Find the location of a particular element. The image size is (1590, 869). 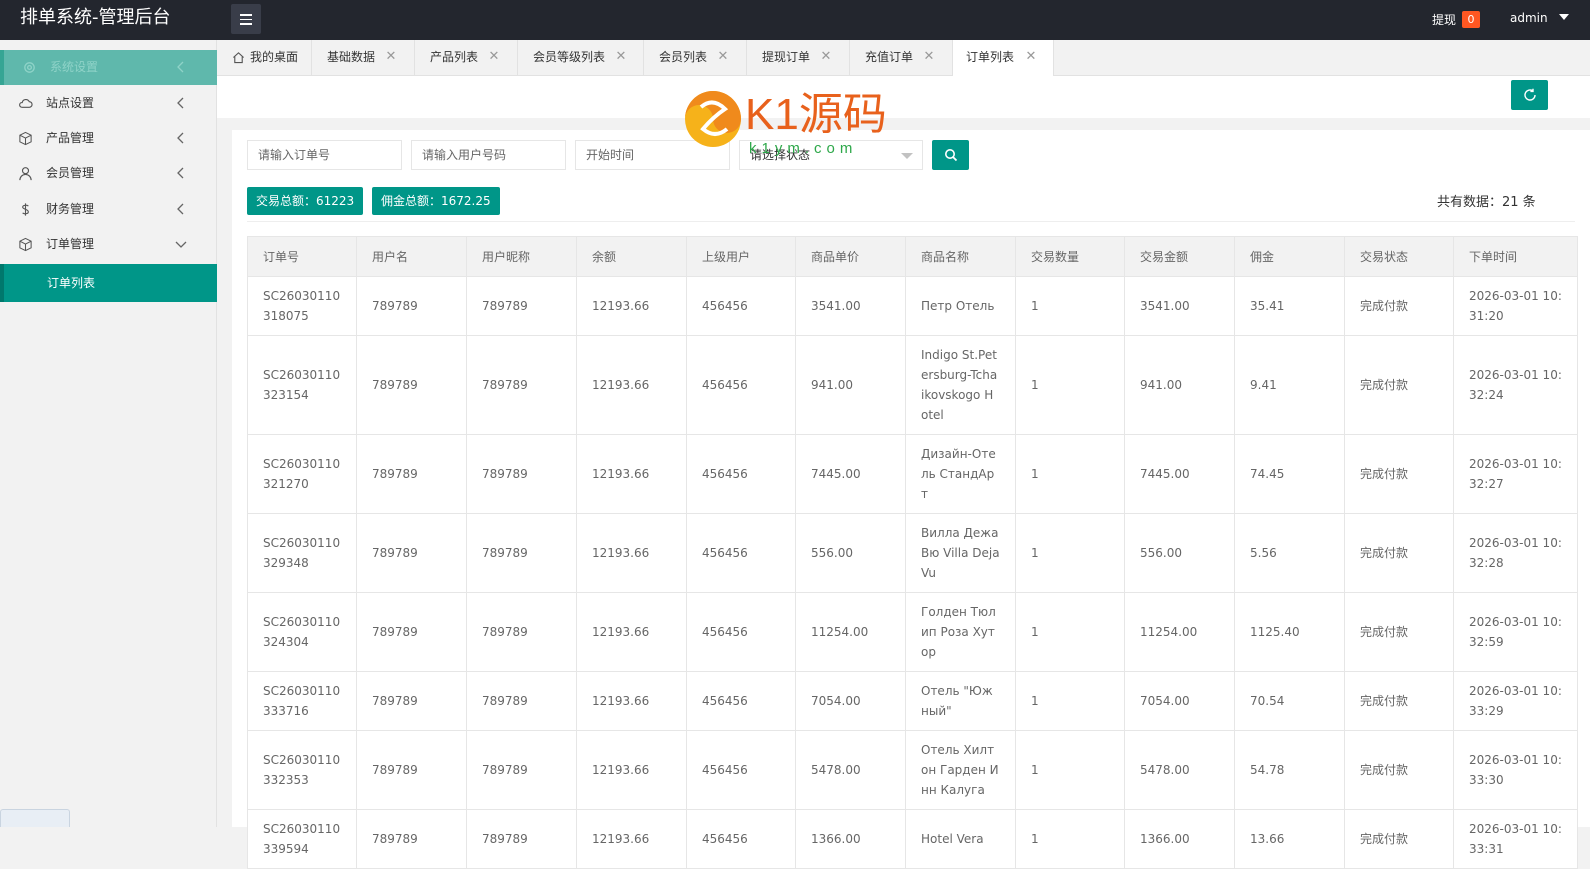

sidebar-item-order-management: 订单管理 is located at coordinates (108, 244).